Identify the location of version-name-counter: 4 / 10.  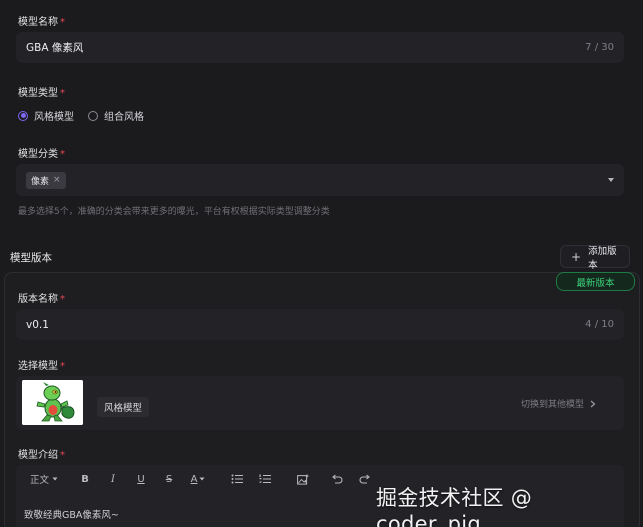
(599, 324).